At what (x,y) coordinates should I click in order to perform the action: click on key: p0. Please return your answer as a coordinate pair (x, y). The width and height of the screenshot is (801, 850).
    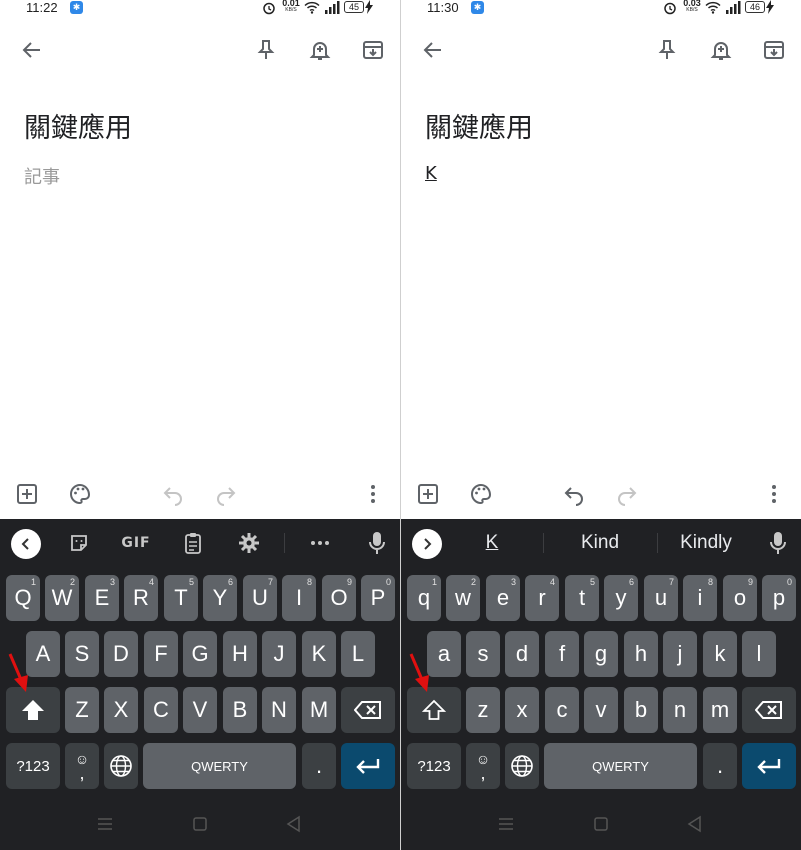
    Looking at the image, I should click on (779, 598).